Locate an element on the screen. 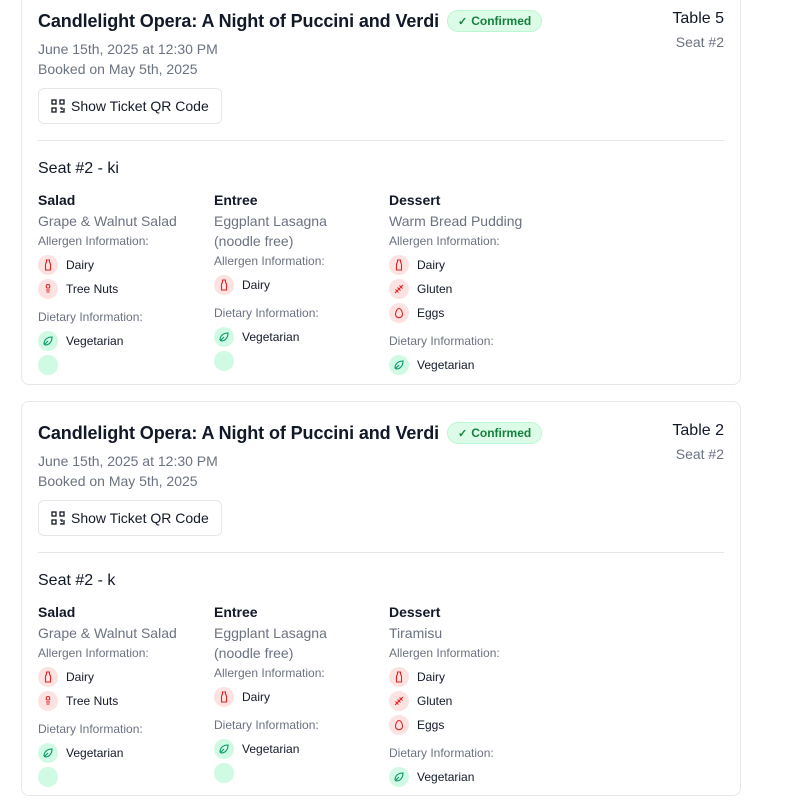  seat-title: Seat #2 - ki is located at coordinates (78, 168).